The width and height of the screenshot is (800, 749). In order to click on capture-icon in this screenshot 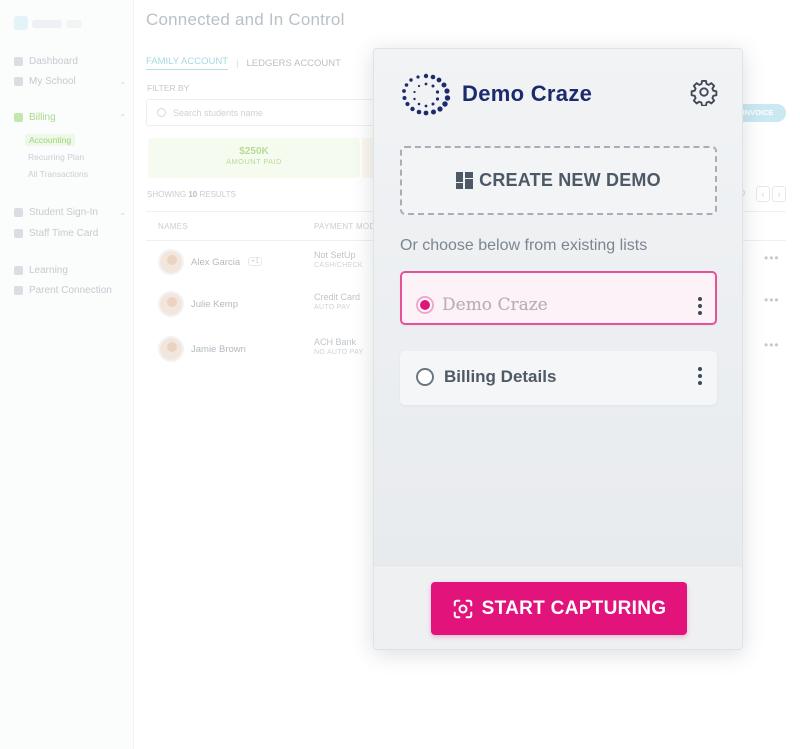, I will do `click(462, 608)`.